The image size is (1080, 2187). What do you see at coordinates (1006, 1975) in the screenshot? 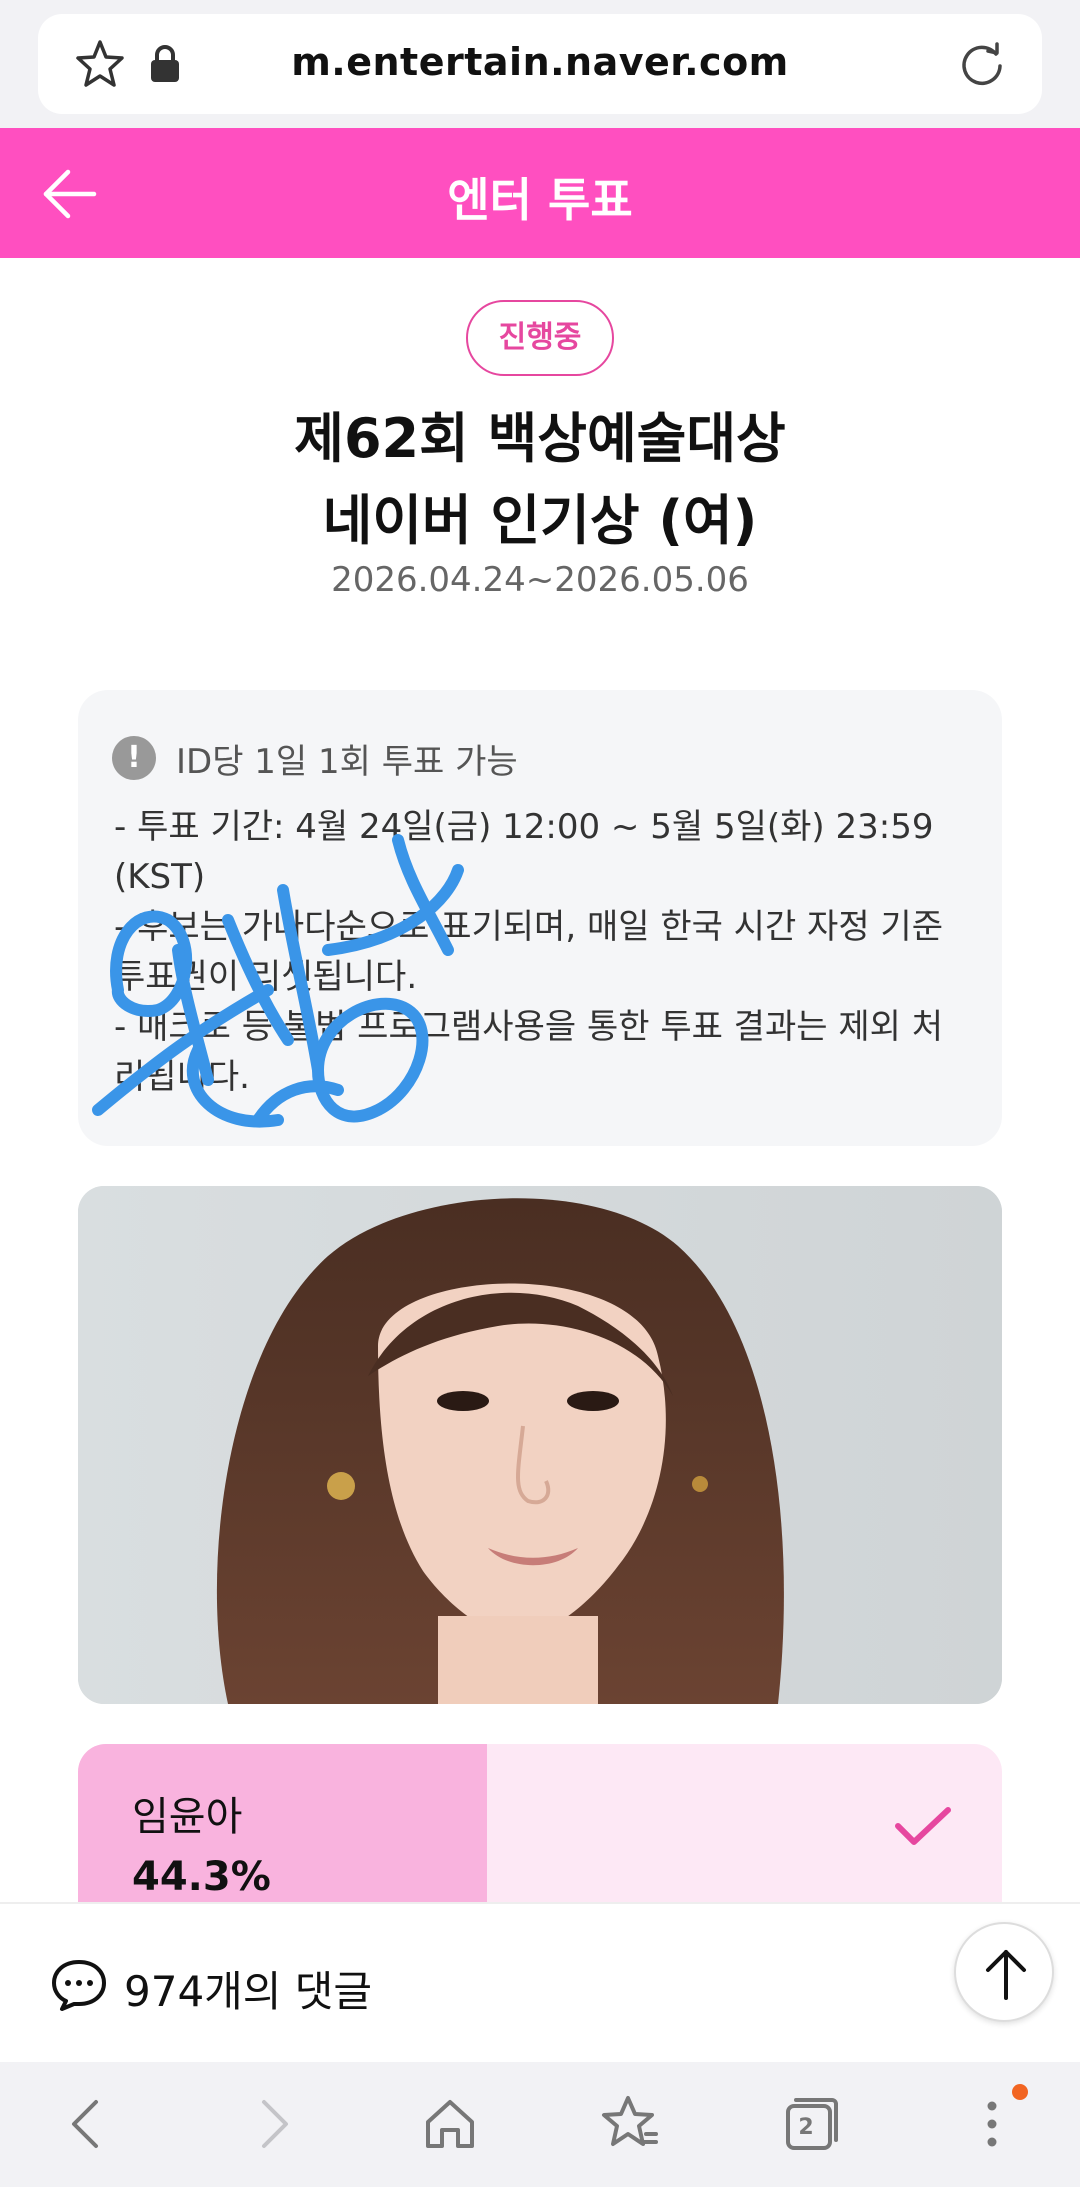
I see `arrow-up-icon` at bounding box center [1006, 1975].